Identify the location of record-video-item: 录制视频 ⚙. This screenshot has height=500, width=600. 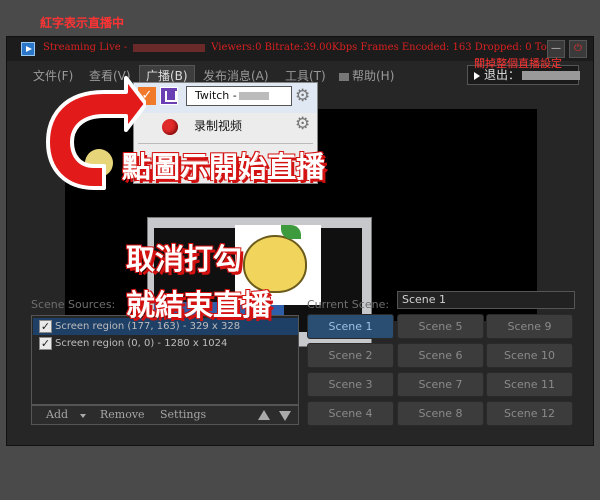
(225, 126).